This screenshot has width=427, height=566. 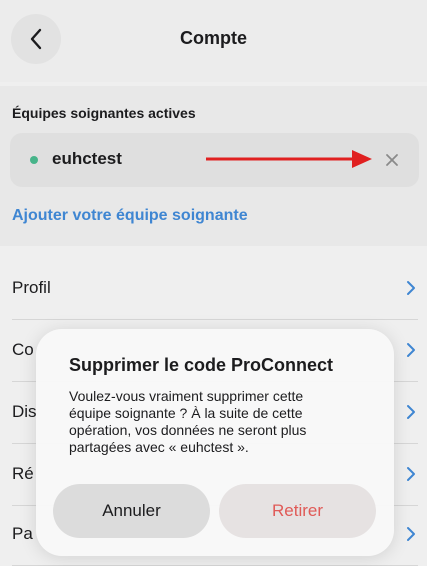 What do you see at coordinates (213, 38) in the screenshot?
I see `page-title: Compte` at bounding box center [213, 38].